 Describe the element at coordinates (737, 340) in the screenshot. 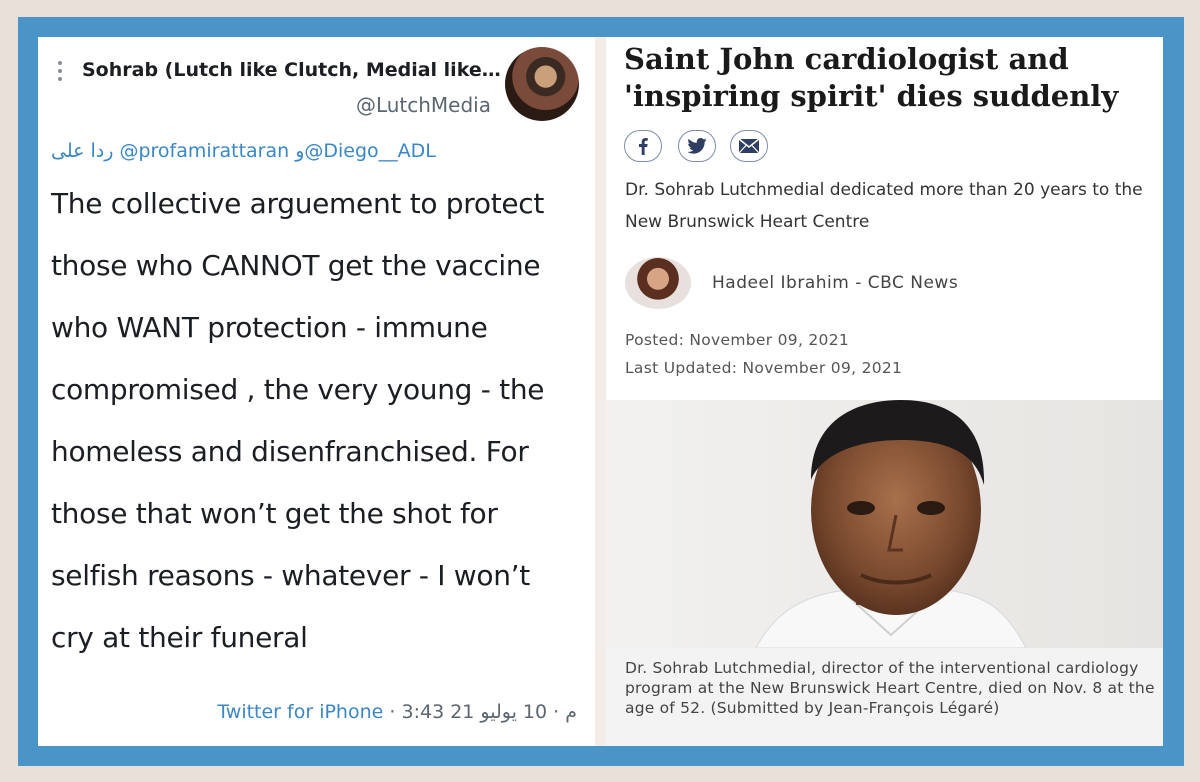

I see `posted-date: Posted: November 09, 2021` at that location.